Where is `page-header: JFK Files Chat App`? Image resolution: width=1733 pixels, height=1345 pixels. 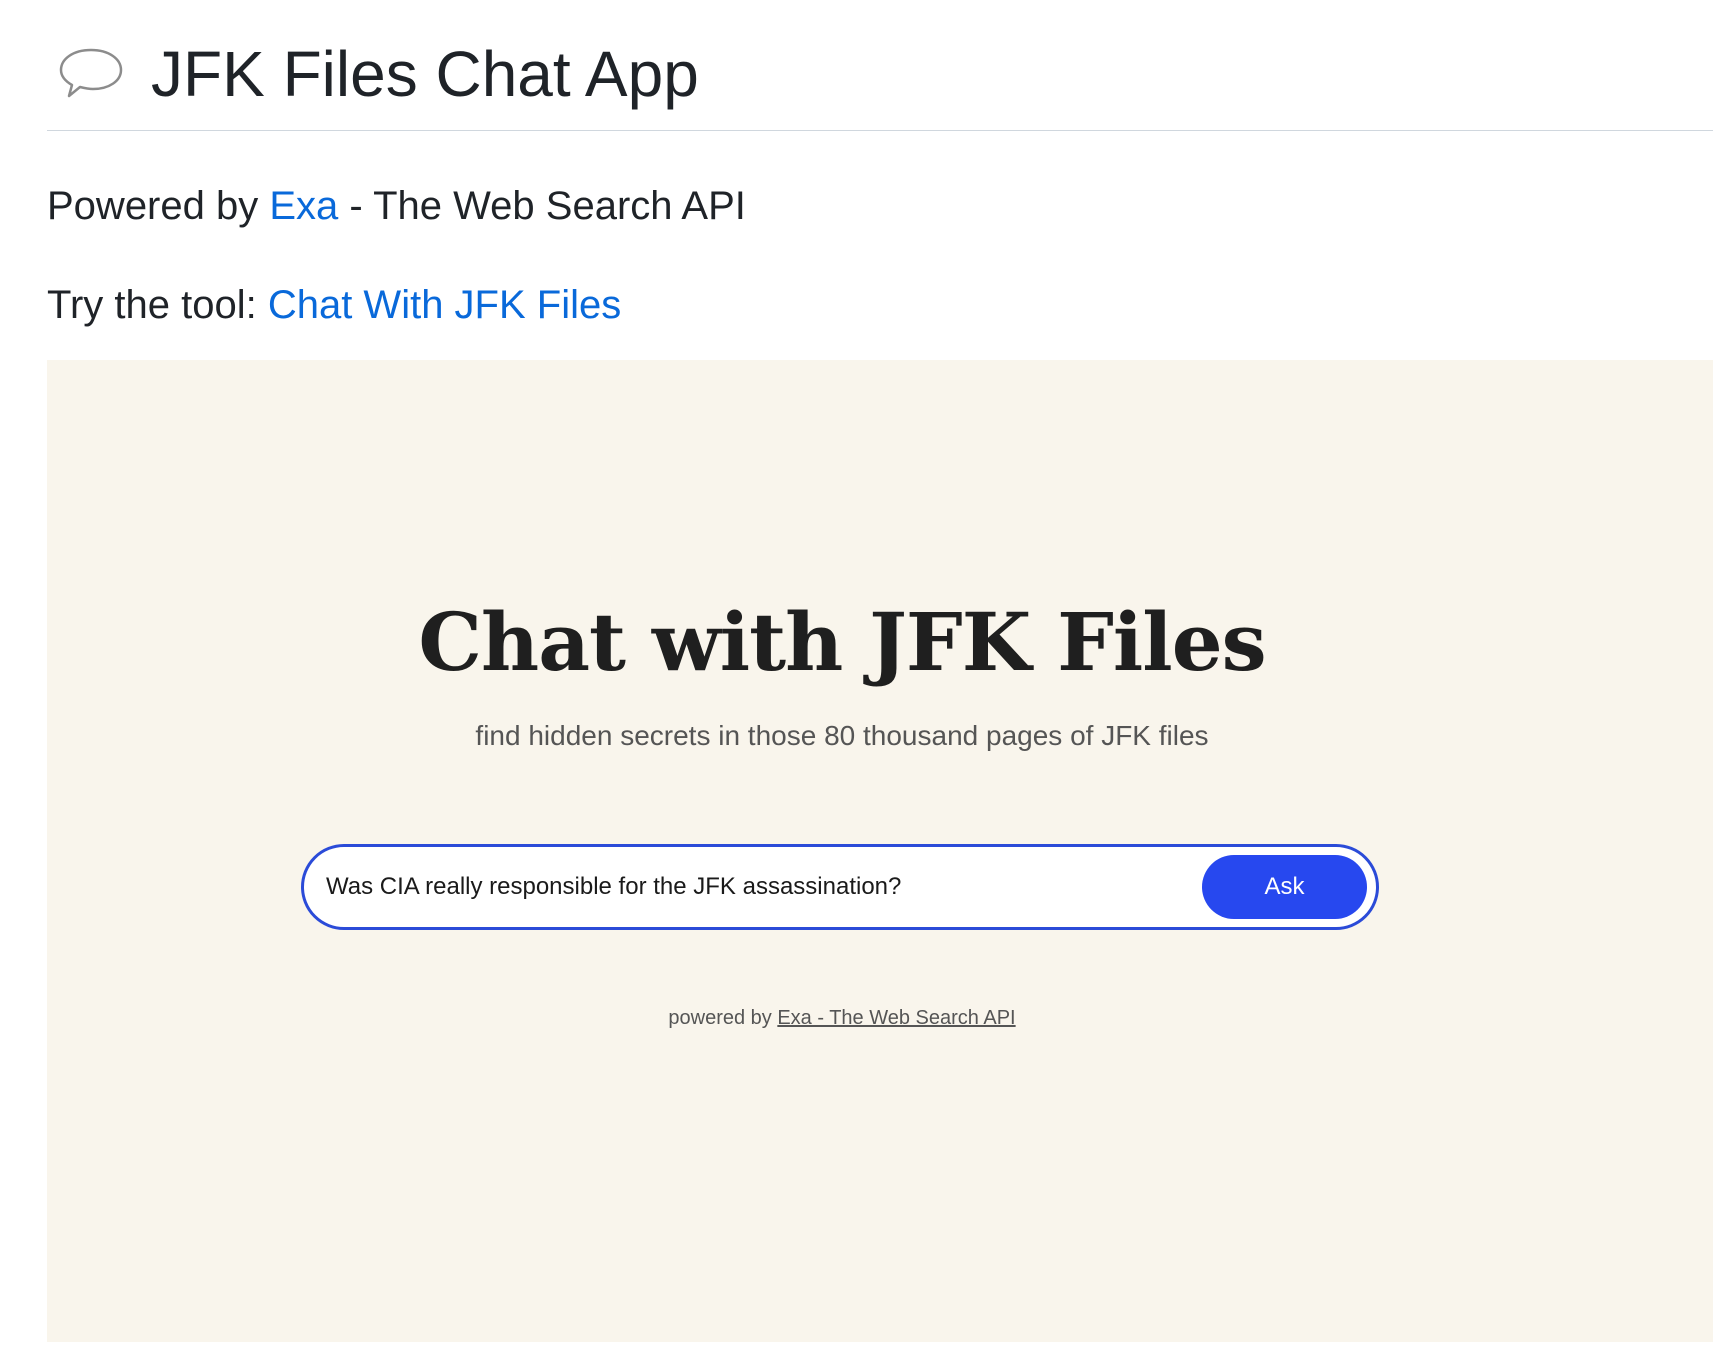
page-header: JFK Files Chat App is located at coordinates (880, 65).